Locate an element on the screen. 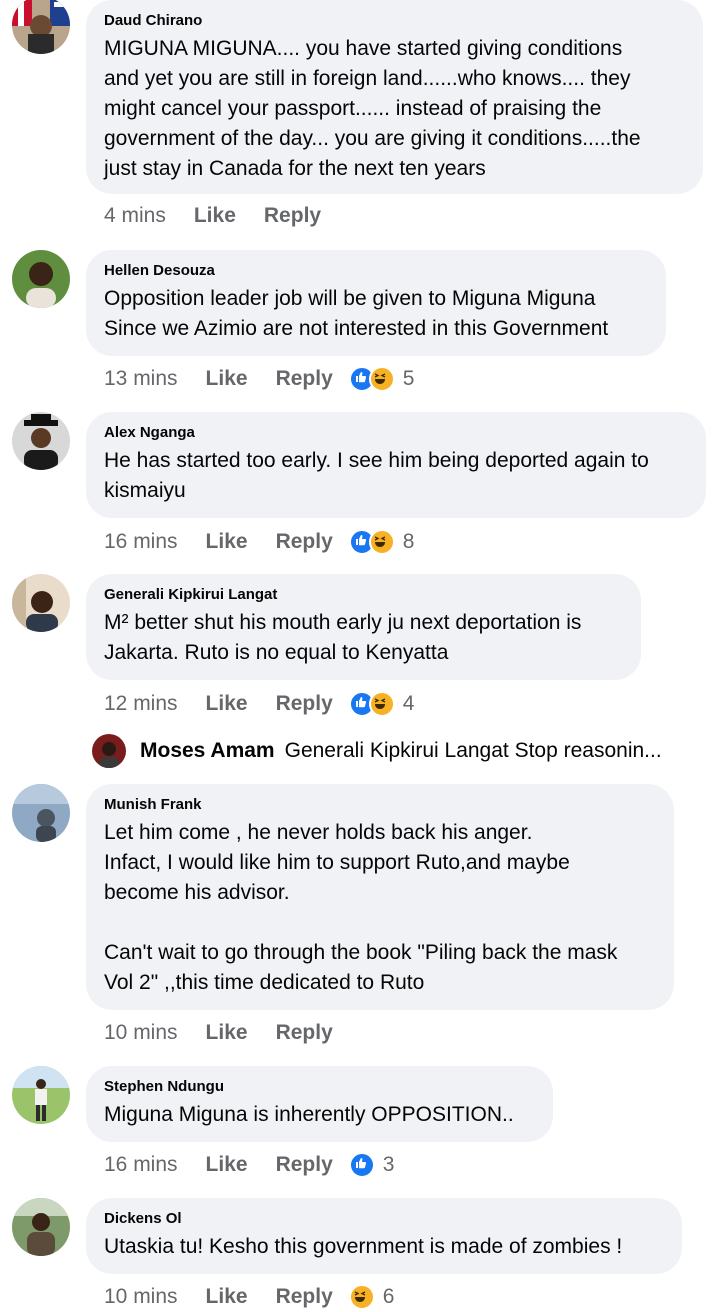 The height and width of the screenshot is (1312, 720). reply-author-name: Moses Amam is located at coordinates (207, 751).